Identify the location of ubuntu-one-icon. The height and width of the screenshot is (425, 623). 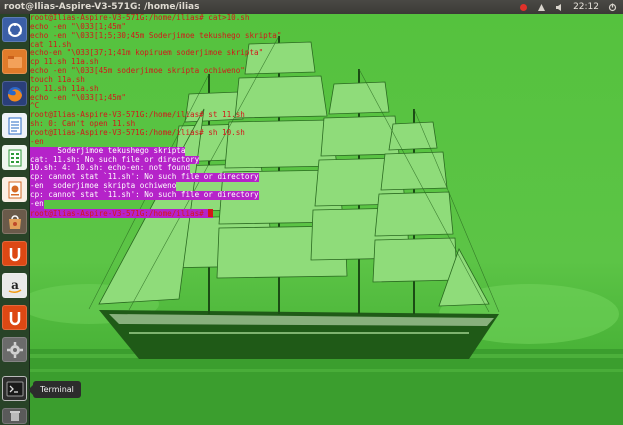
(14, 253).